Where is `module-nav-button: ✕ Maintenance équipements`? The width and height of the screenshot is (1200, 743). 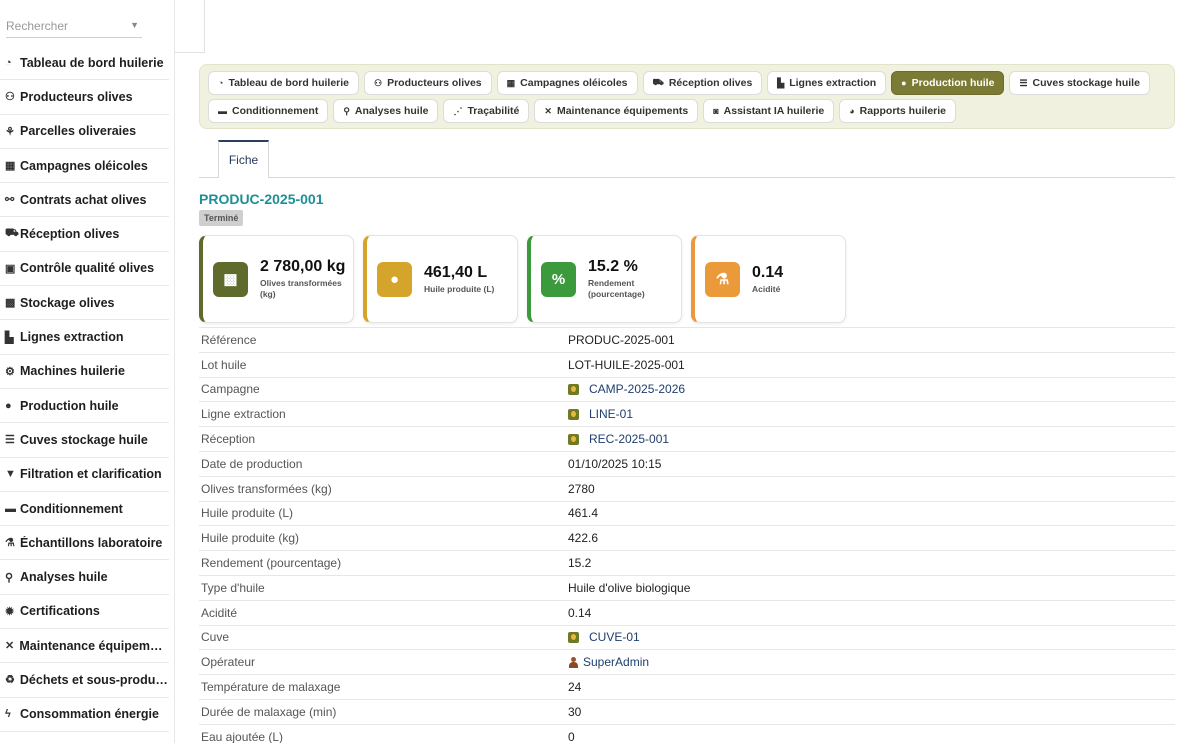
module-nav-button: ✕ Maintenance équipements is located at coordinates (616, 111).